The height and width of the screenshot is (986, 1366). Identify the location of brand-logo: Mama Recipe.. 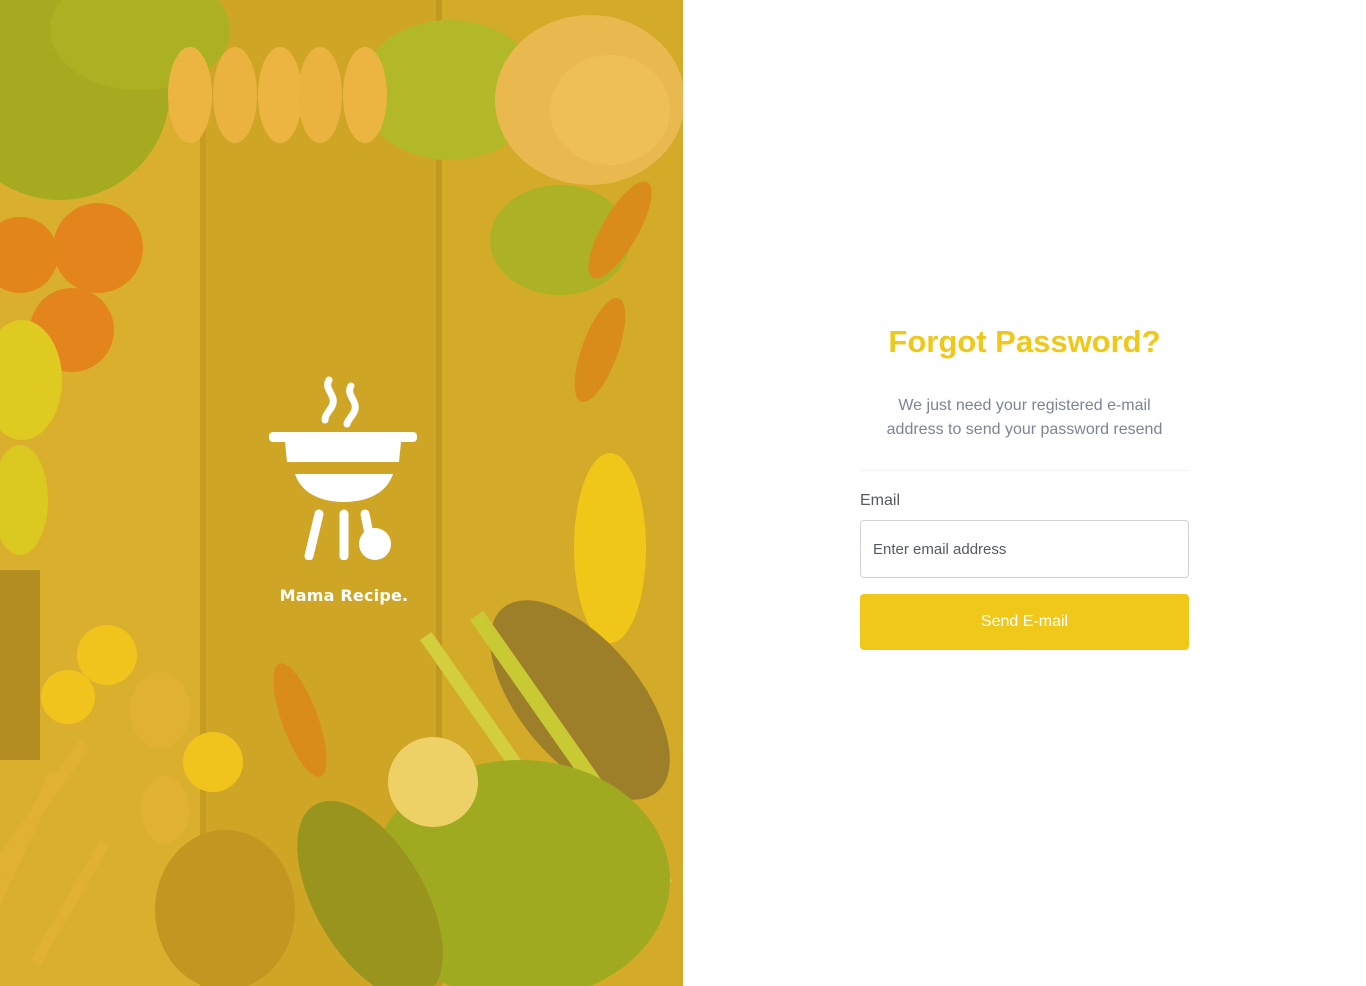
(344, 490).